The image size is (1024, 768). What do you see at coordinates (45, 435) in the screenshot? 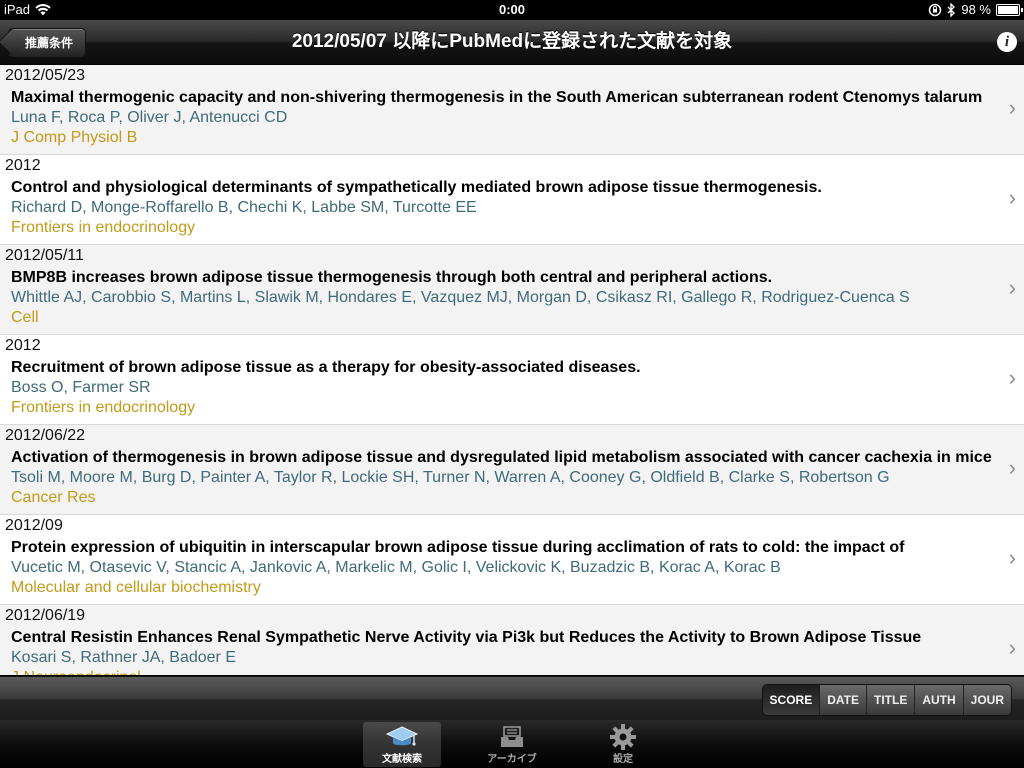
I see `article-date: 2012/06/22` at bounding box center [45, 435].